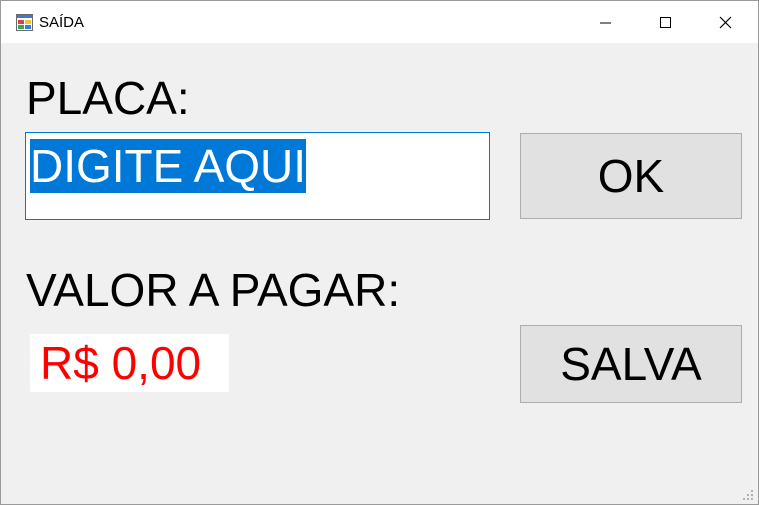 This screenshot has height=505, width=759. Describe the element at coordinates (121, 363) in the screenshot. I see `valor-amount: R$ 0,00` at that location.